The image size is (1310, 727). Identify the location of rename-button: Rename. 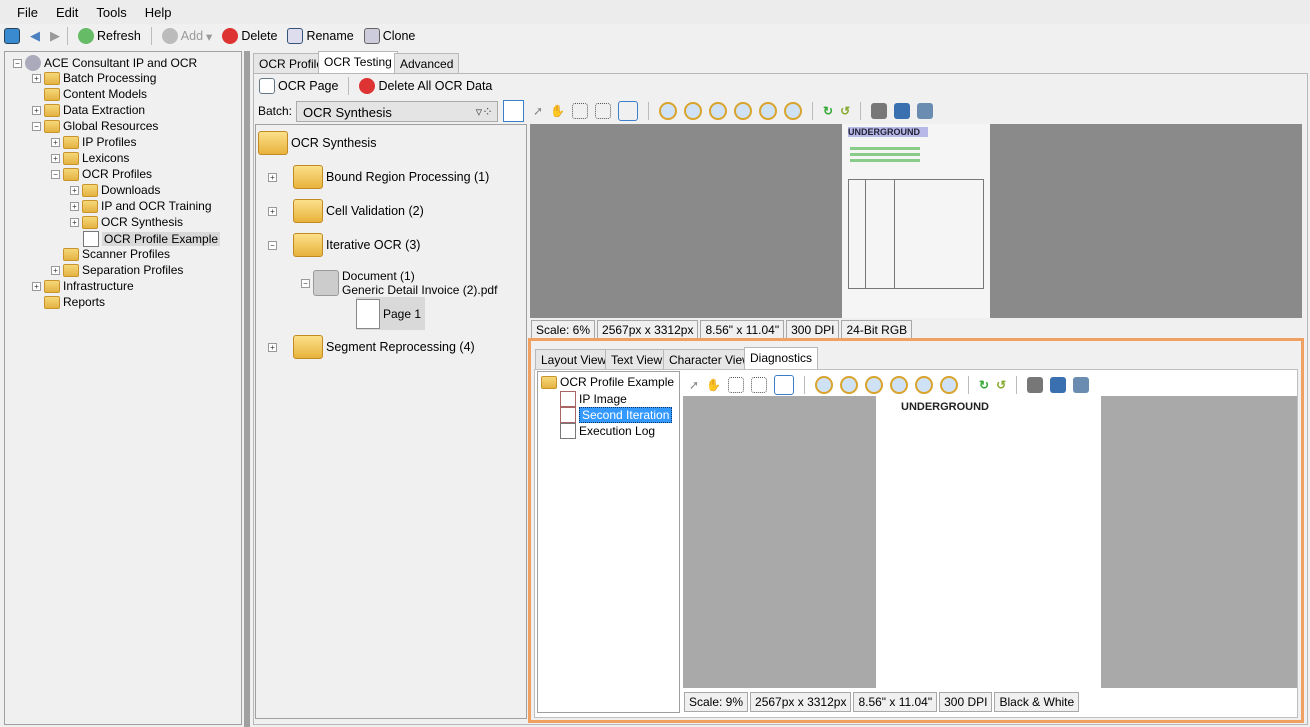
(320, 36).